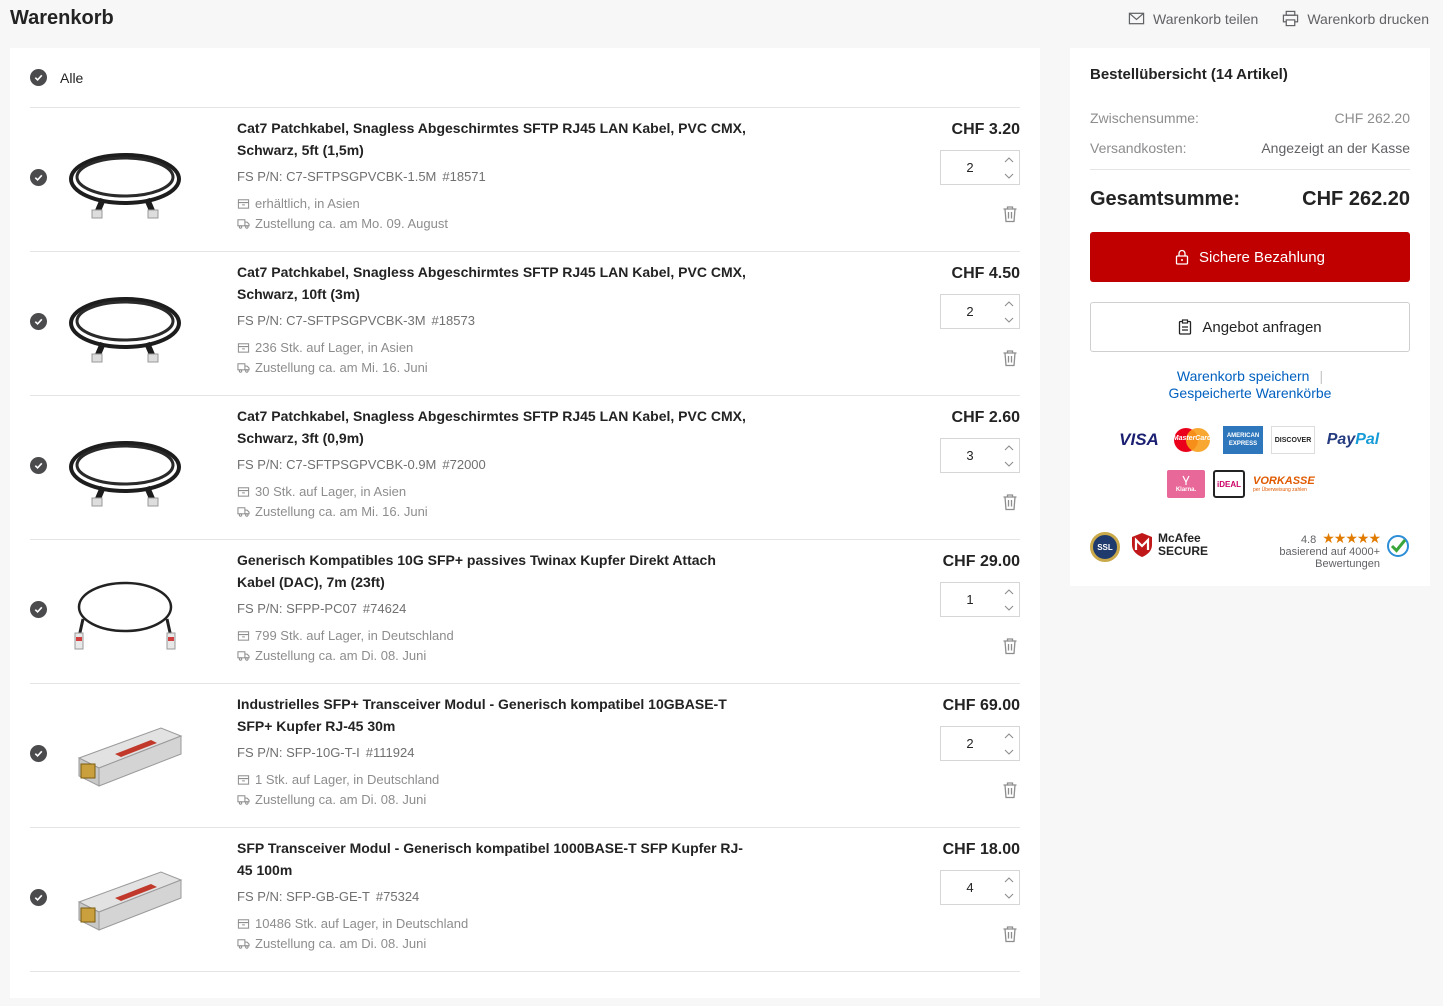 This screenshot has width=1443, height=1006. I want to click on select-all-checkbox, so click(38, 77).